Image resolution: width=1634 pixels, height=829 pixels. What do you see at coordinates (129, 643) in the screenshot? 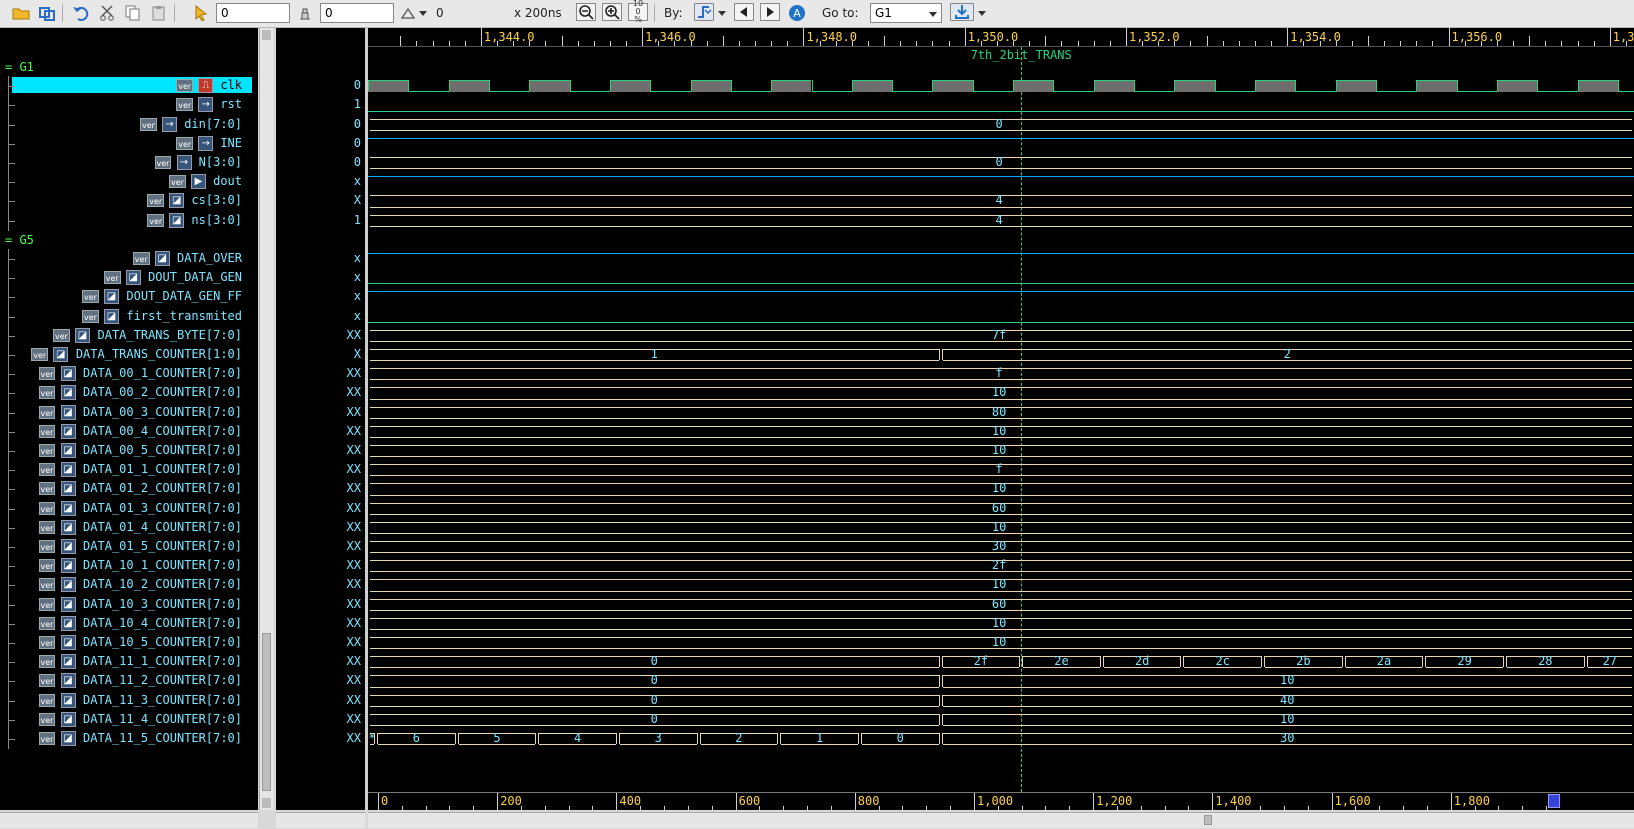
I see `signal-row: DATA_10_5_COUNTER[7:0] ◪ ver` at bounding box center [129, 643].